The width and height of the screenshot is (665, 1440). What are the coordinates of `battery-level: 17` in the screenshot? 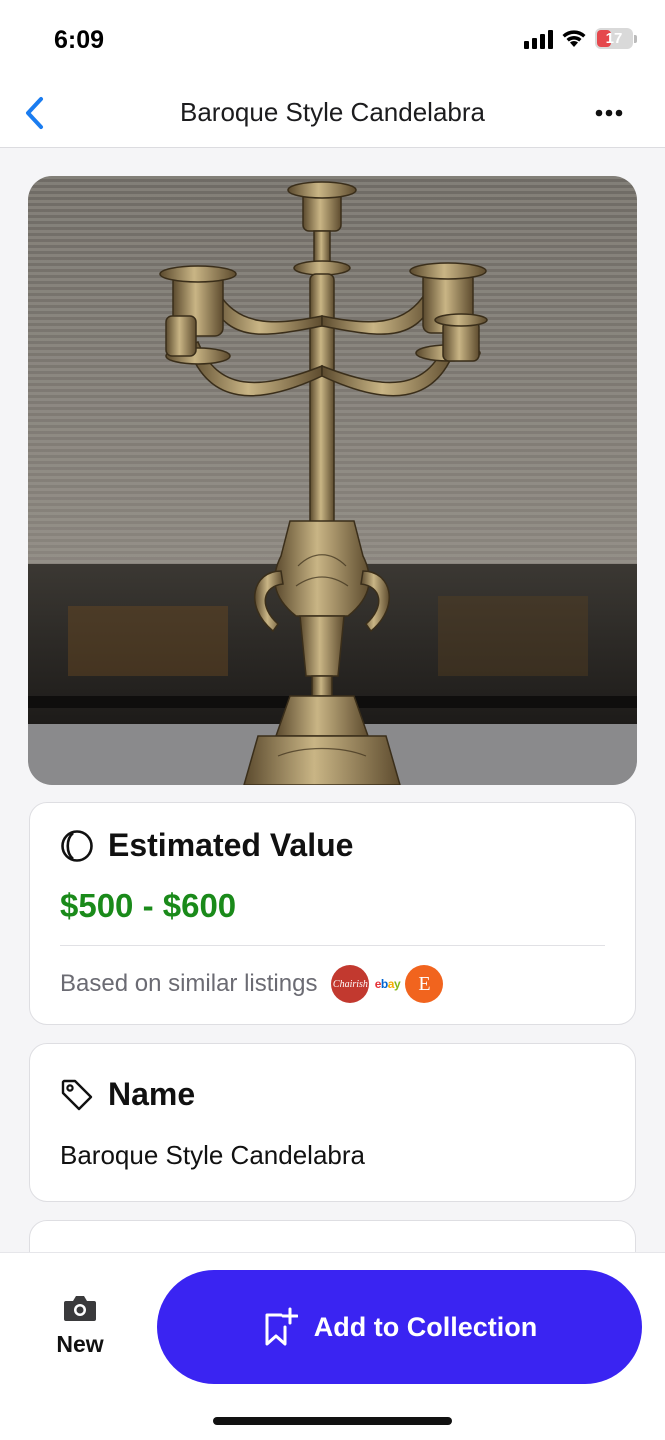 It's located at (614, 38).